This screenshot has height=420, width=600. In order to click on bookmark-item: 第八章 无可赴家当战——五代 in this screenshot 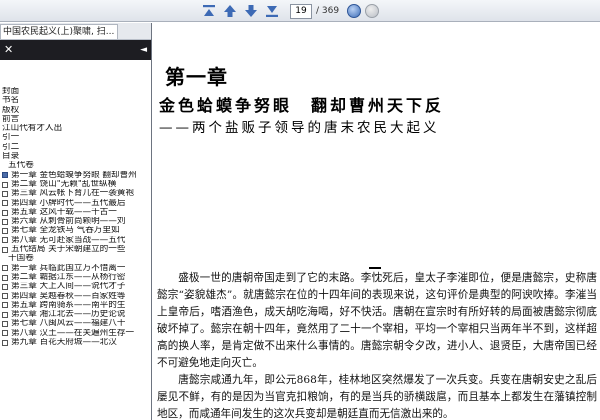, I will do `click(76, 240)`.